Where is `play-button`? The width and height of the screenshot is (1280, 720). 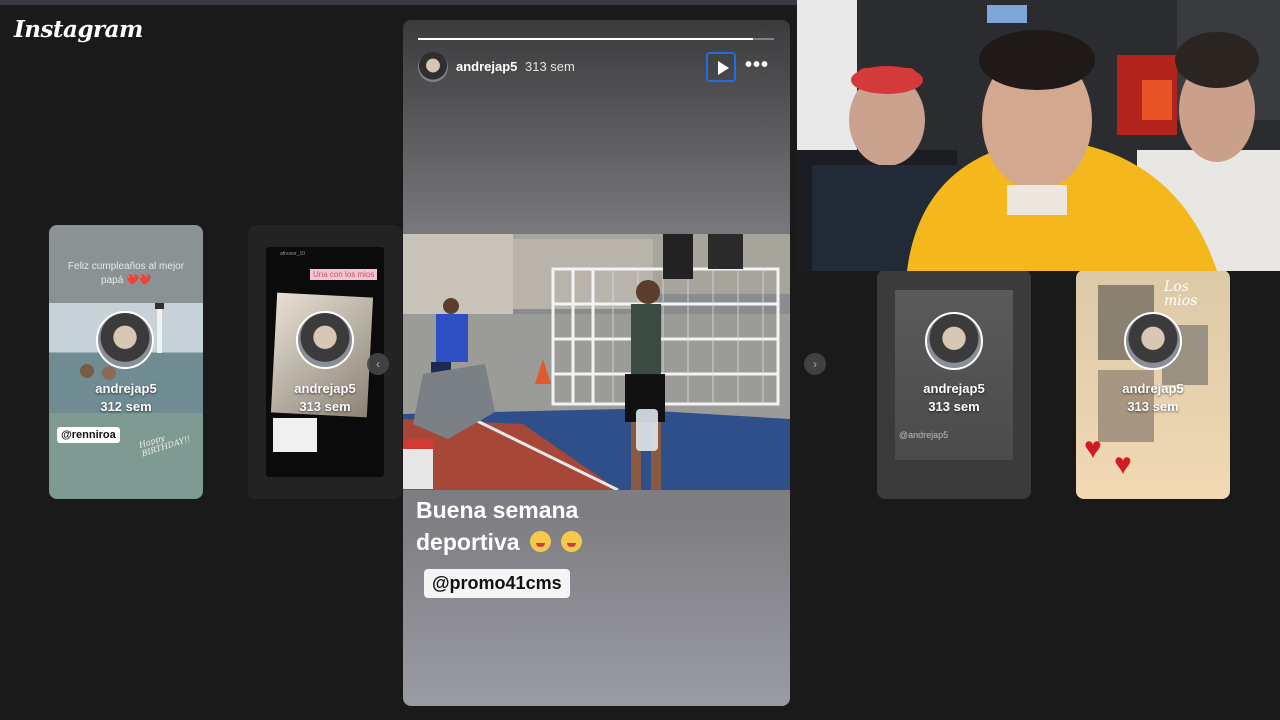
play-button is located at coordinates (721, 67).